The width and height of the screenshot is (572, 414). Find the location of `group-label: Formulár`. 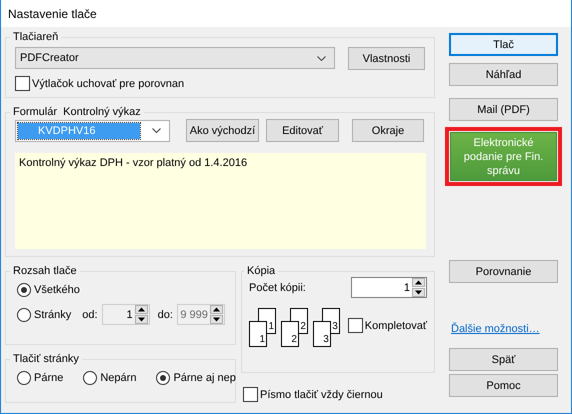

group-label: Formulár is located at coordinates (35, 112).